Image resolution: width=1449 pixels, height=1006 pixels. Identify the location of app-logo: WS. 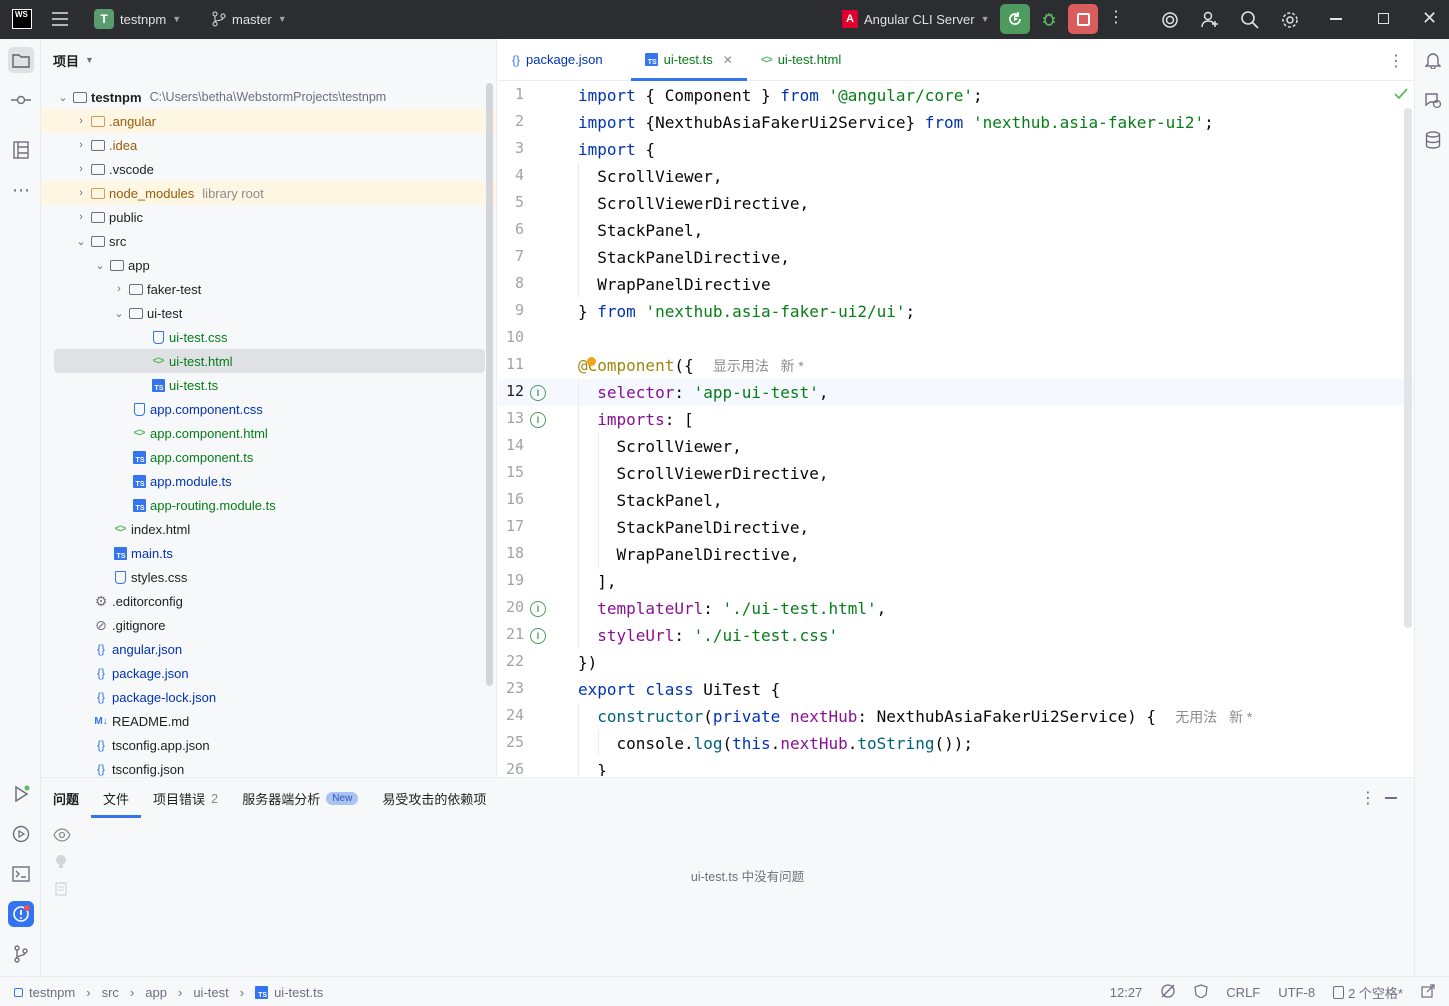
(22, 19).